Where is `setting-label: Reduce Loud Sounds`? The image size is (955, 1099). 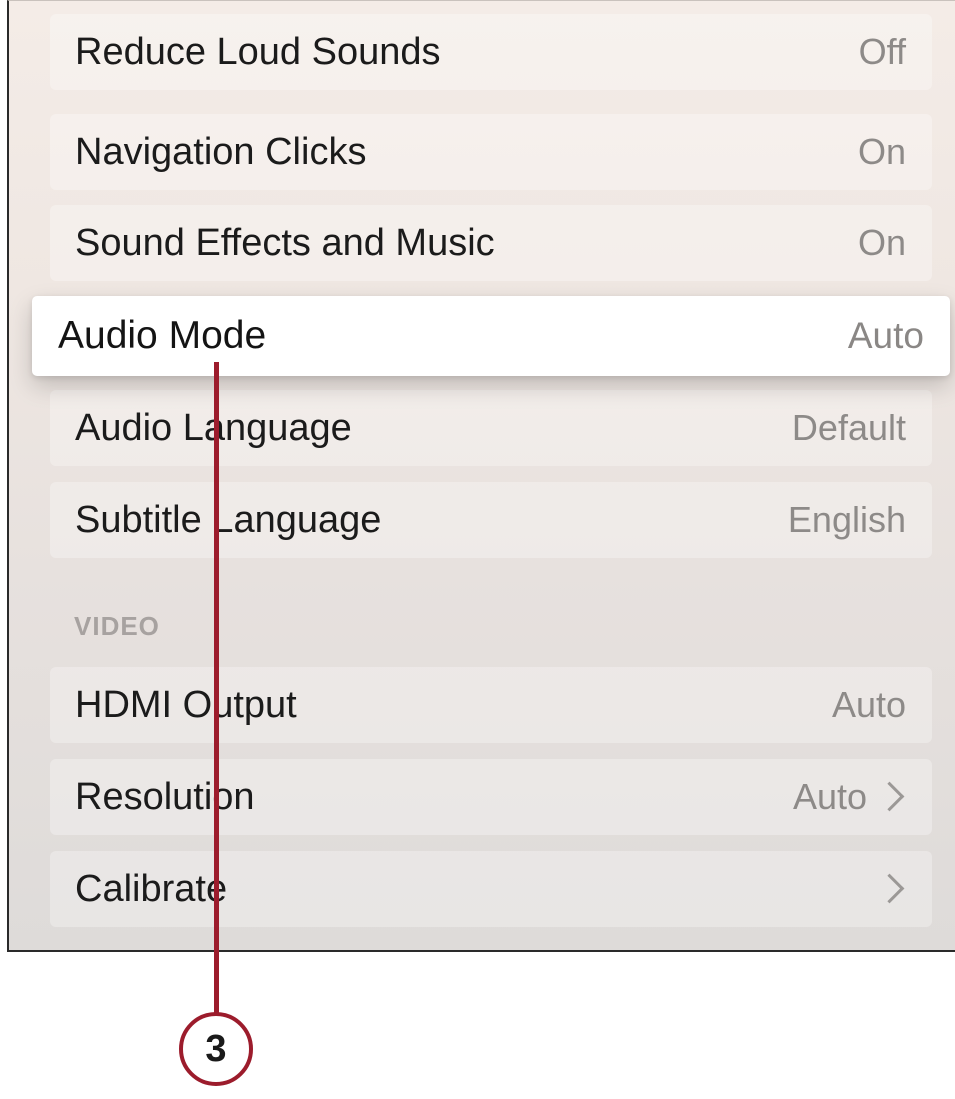 setting-label: Reduce Loud Sounds is located at coordinates (258, 52).